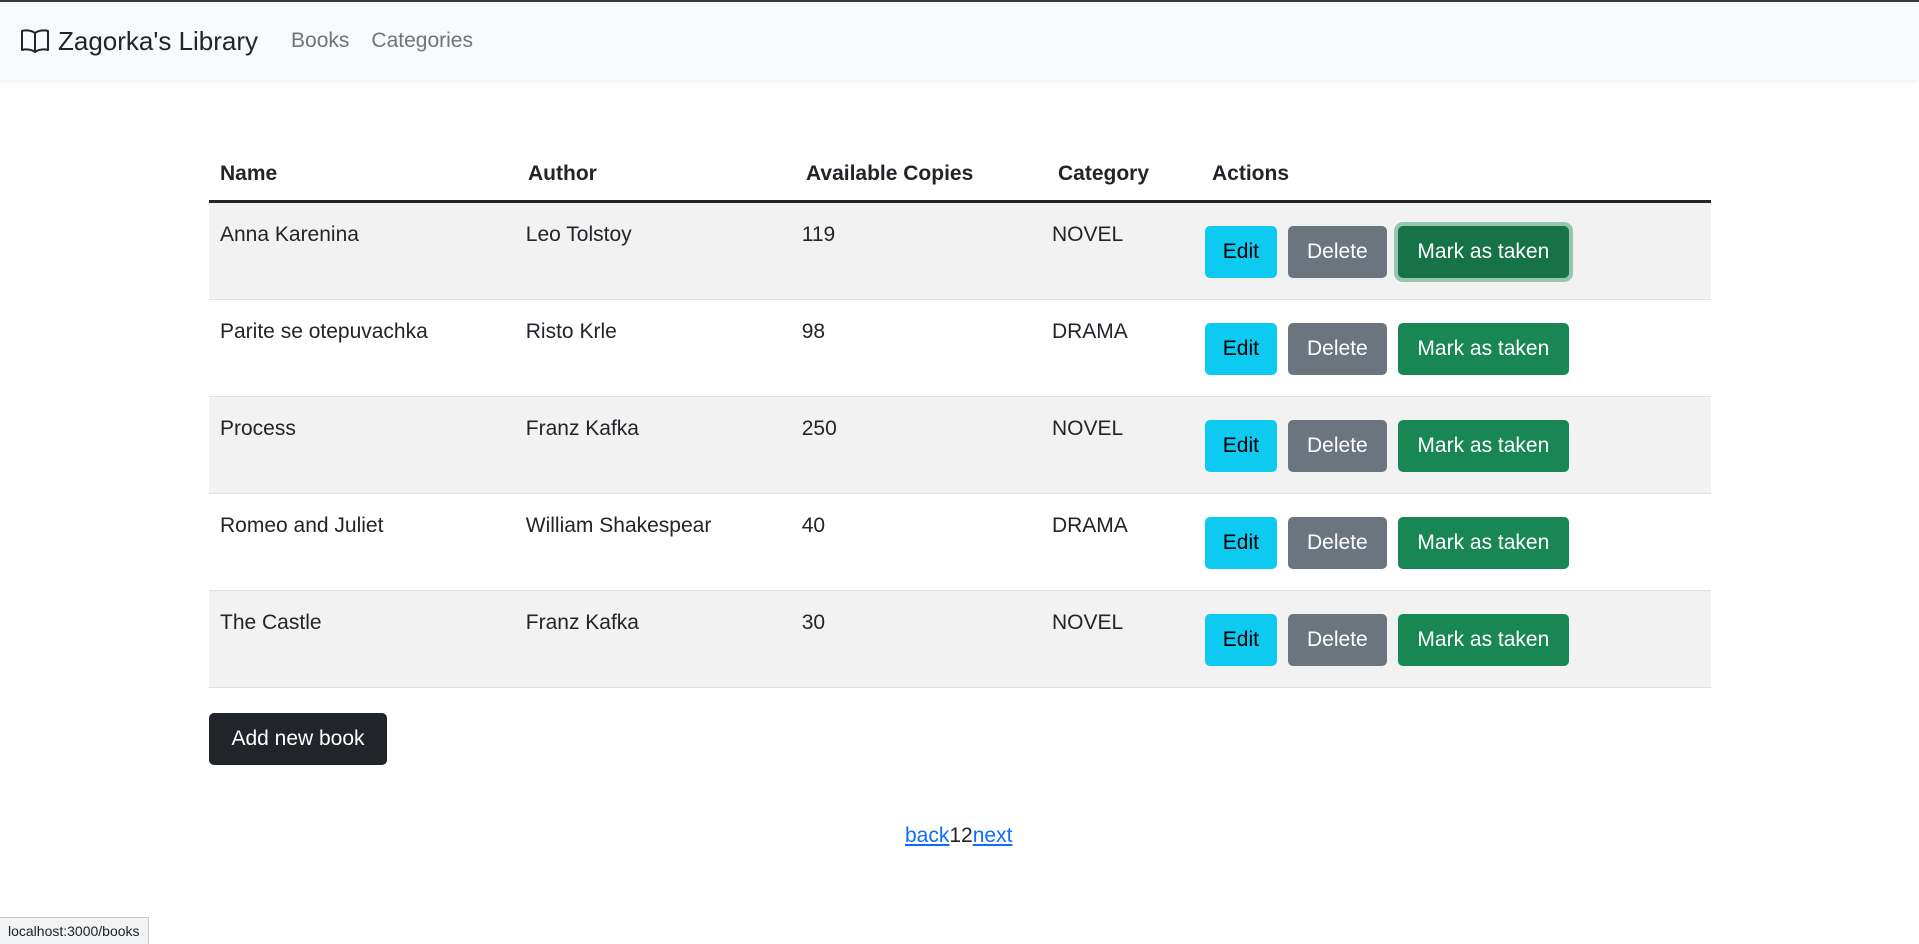 This screenshot has height=944, width=1919. Describe the element at coordinates (1251, 173) in the screenshot. I see `header-actions: Actions` at that location.